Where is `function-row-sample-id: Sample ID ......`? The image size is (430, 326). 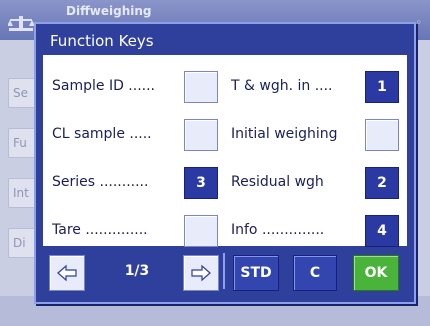 function-row-sample-id: Sample ID ...... is located at coordinates (137, 87).